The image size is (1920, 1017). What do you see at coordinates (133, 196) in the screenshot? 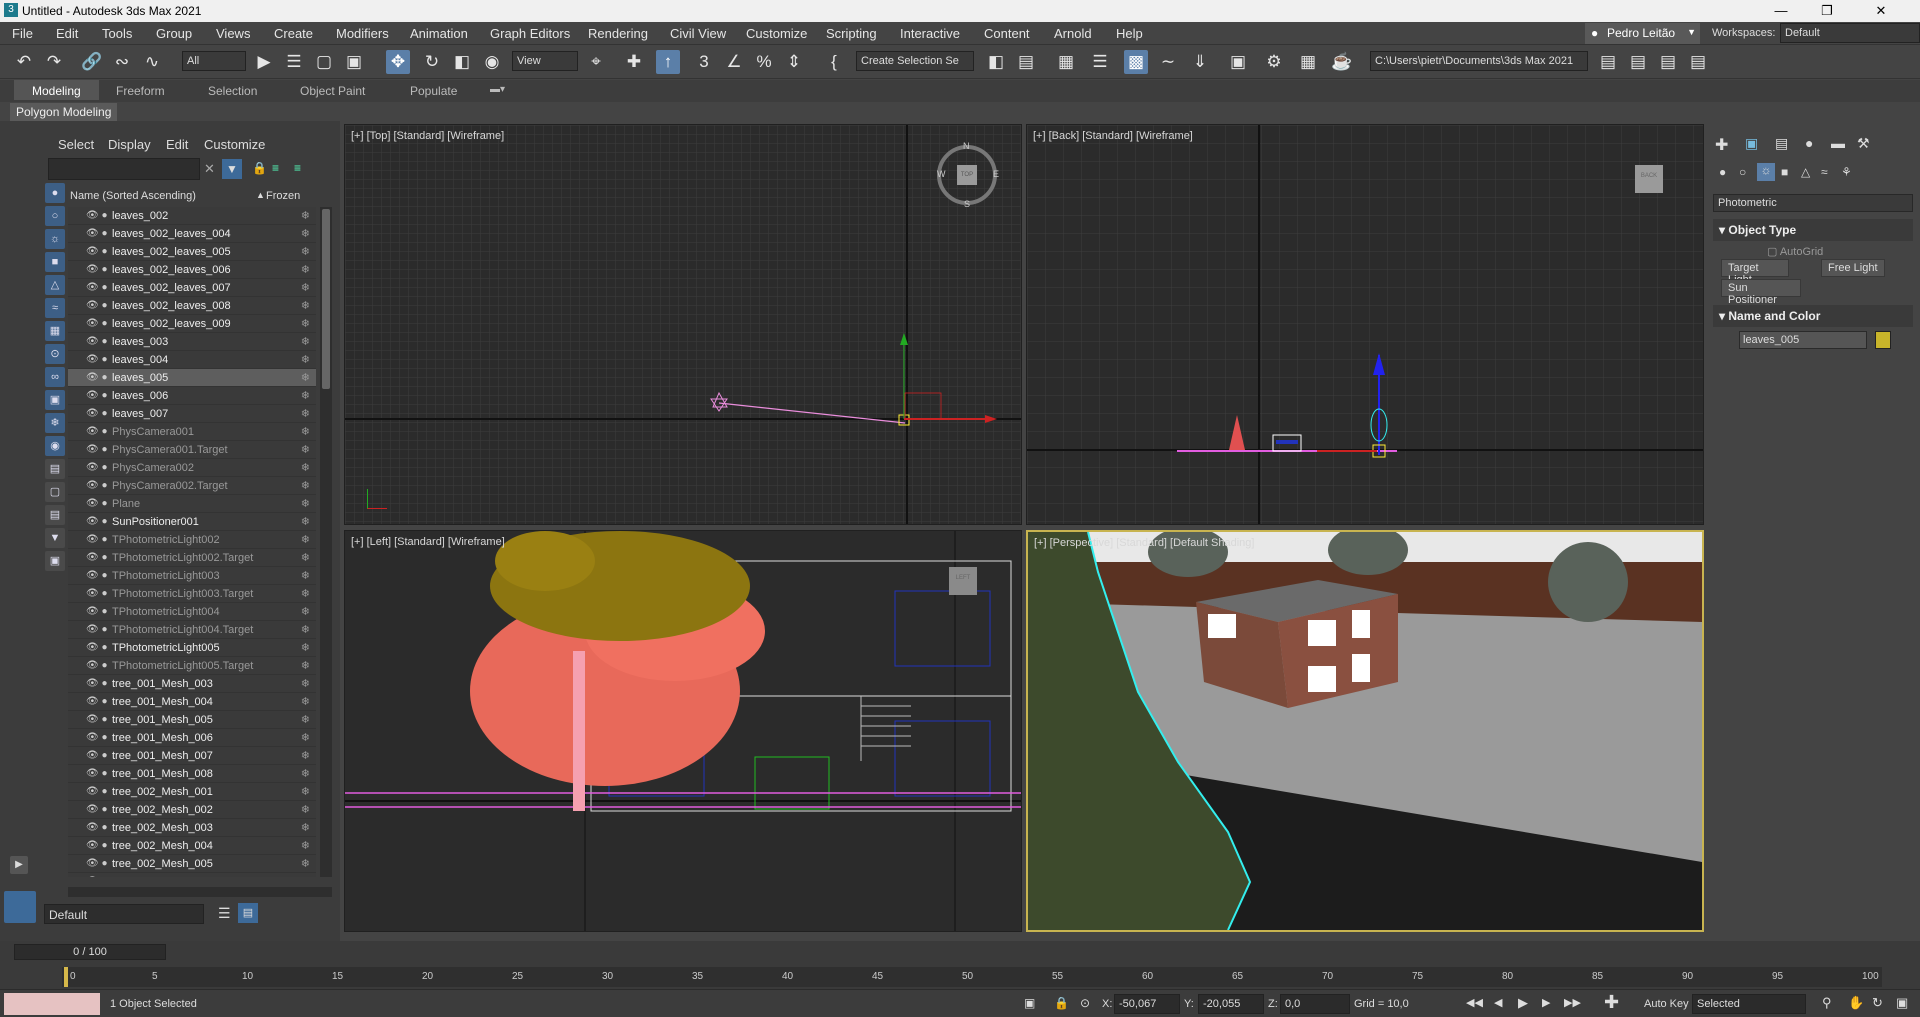
I see `column-name-header: Name (Sorted Ascending)` at bounding box center [133, 196].